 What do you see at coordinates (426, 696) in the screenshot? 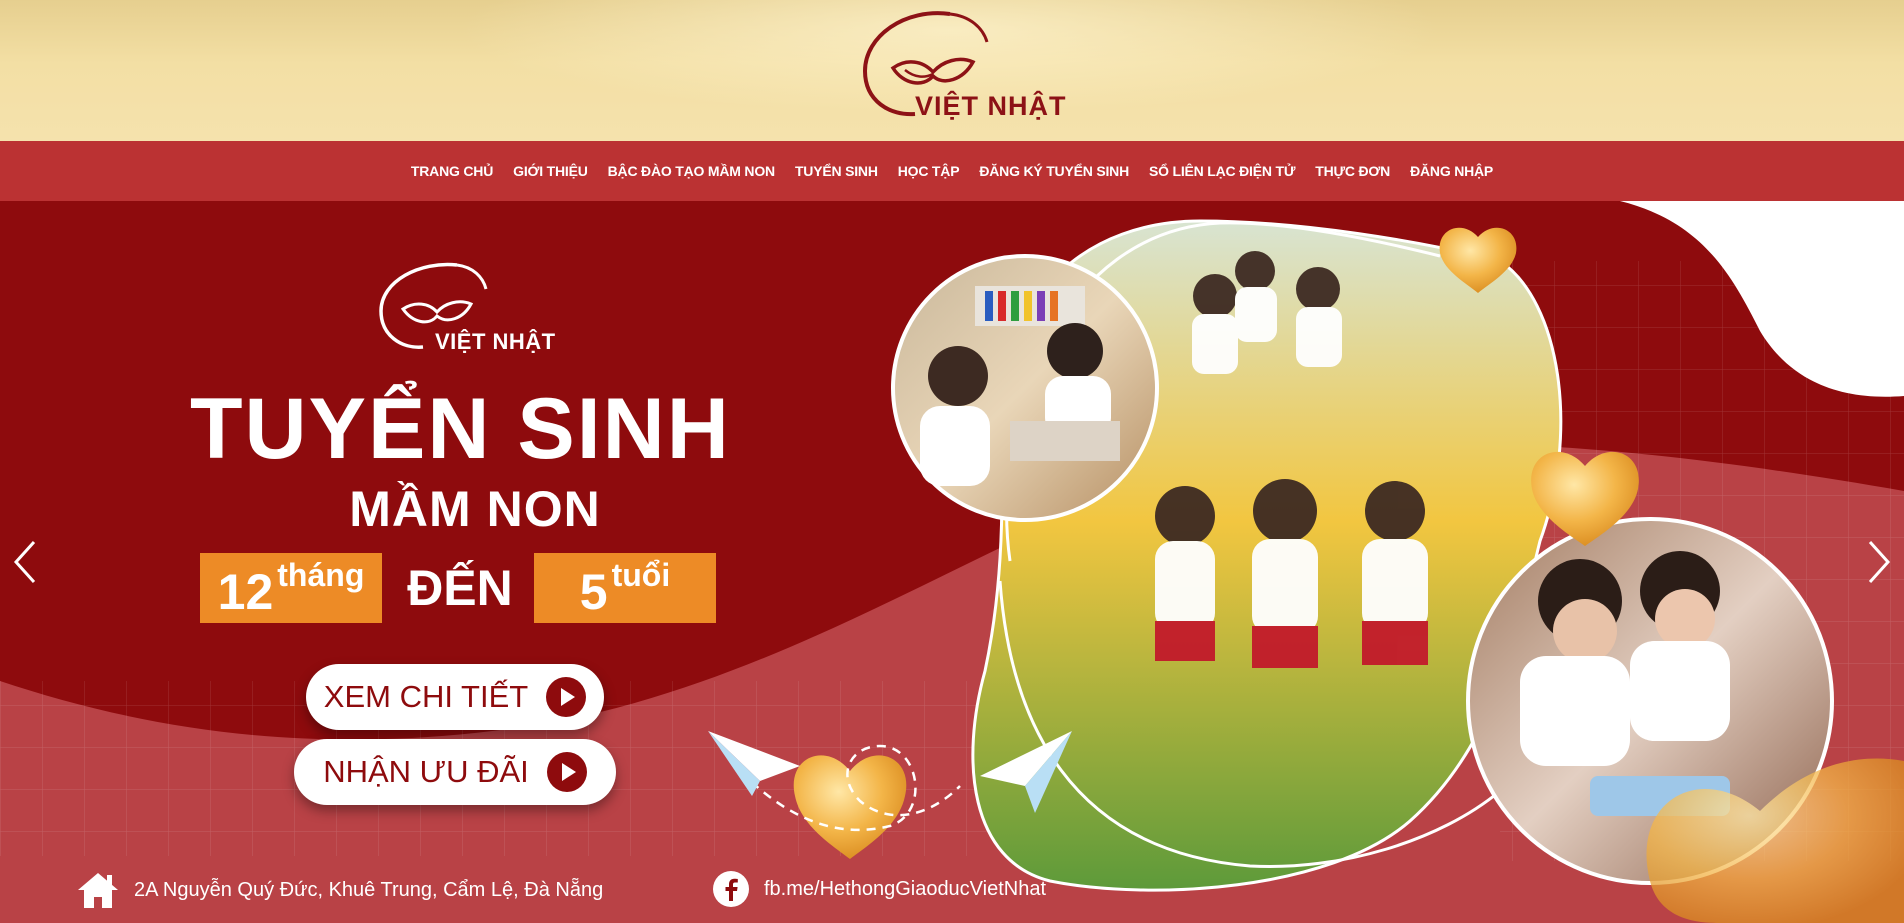
I see `view-details-label: XEM CHI TIẾT` at bounding box center [426, 696].